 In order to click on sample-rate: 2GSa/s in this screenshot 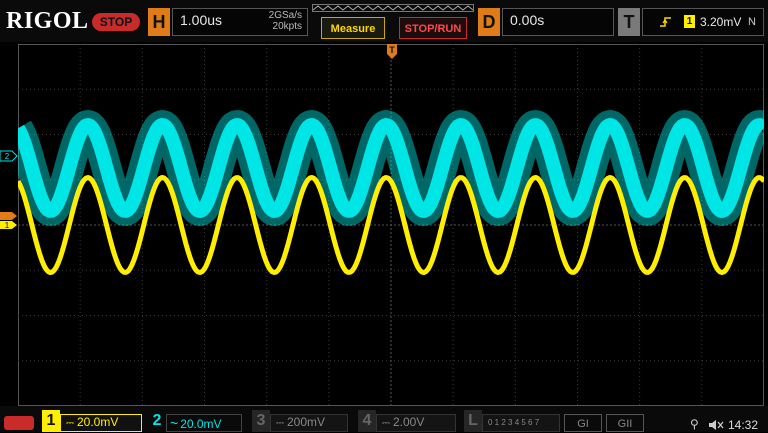, I will do `click(285, 15)`.